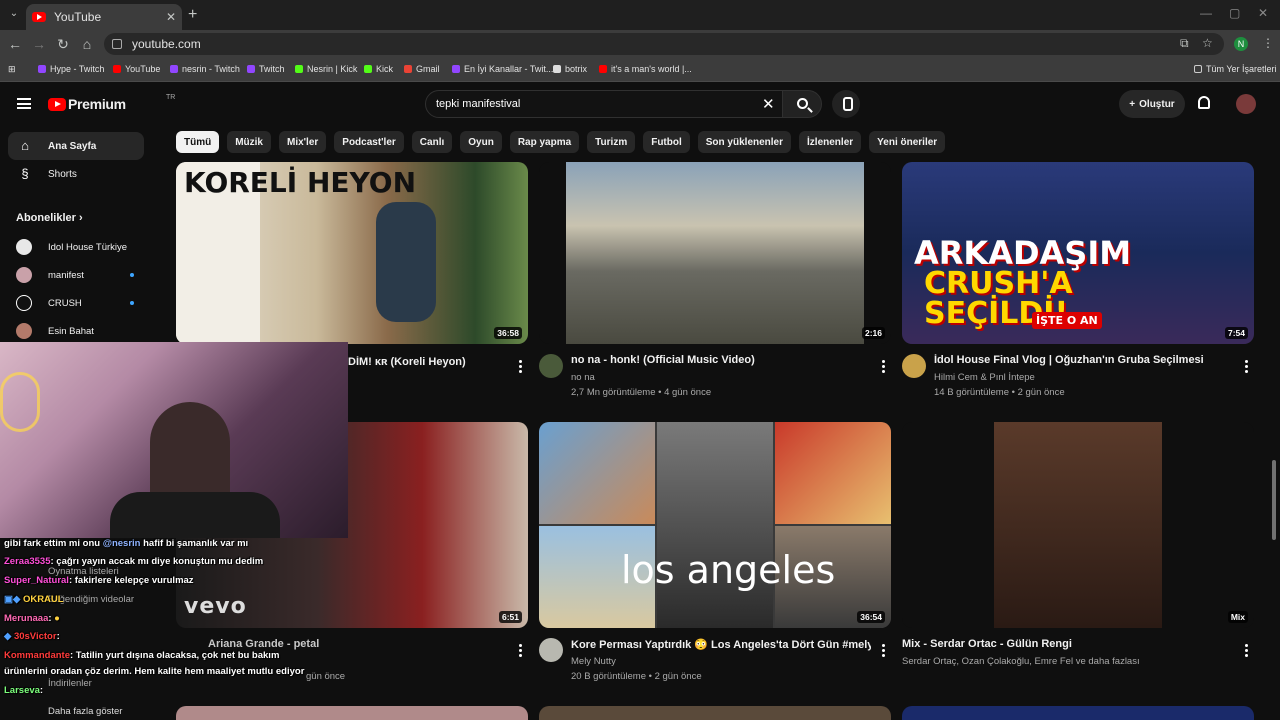  Describe the element at coordinates (721, 360) in the screenshot. I see `video-title: no na - honk! (Official Music Video)` at that location.